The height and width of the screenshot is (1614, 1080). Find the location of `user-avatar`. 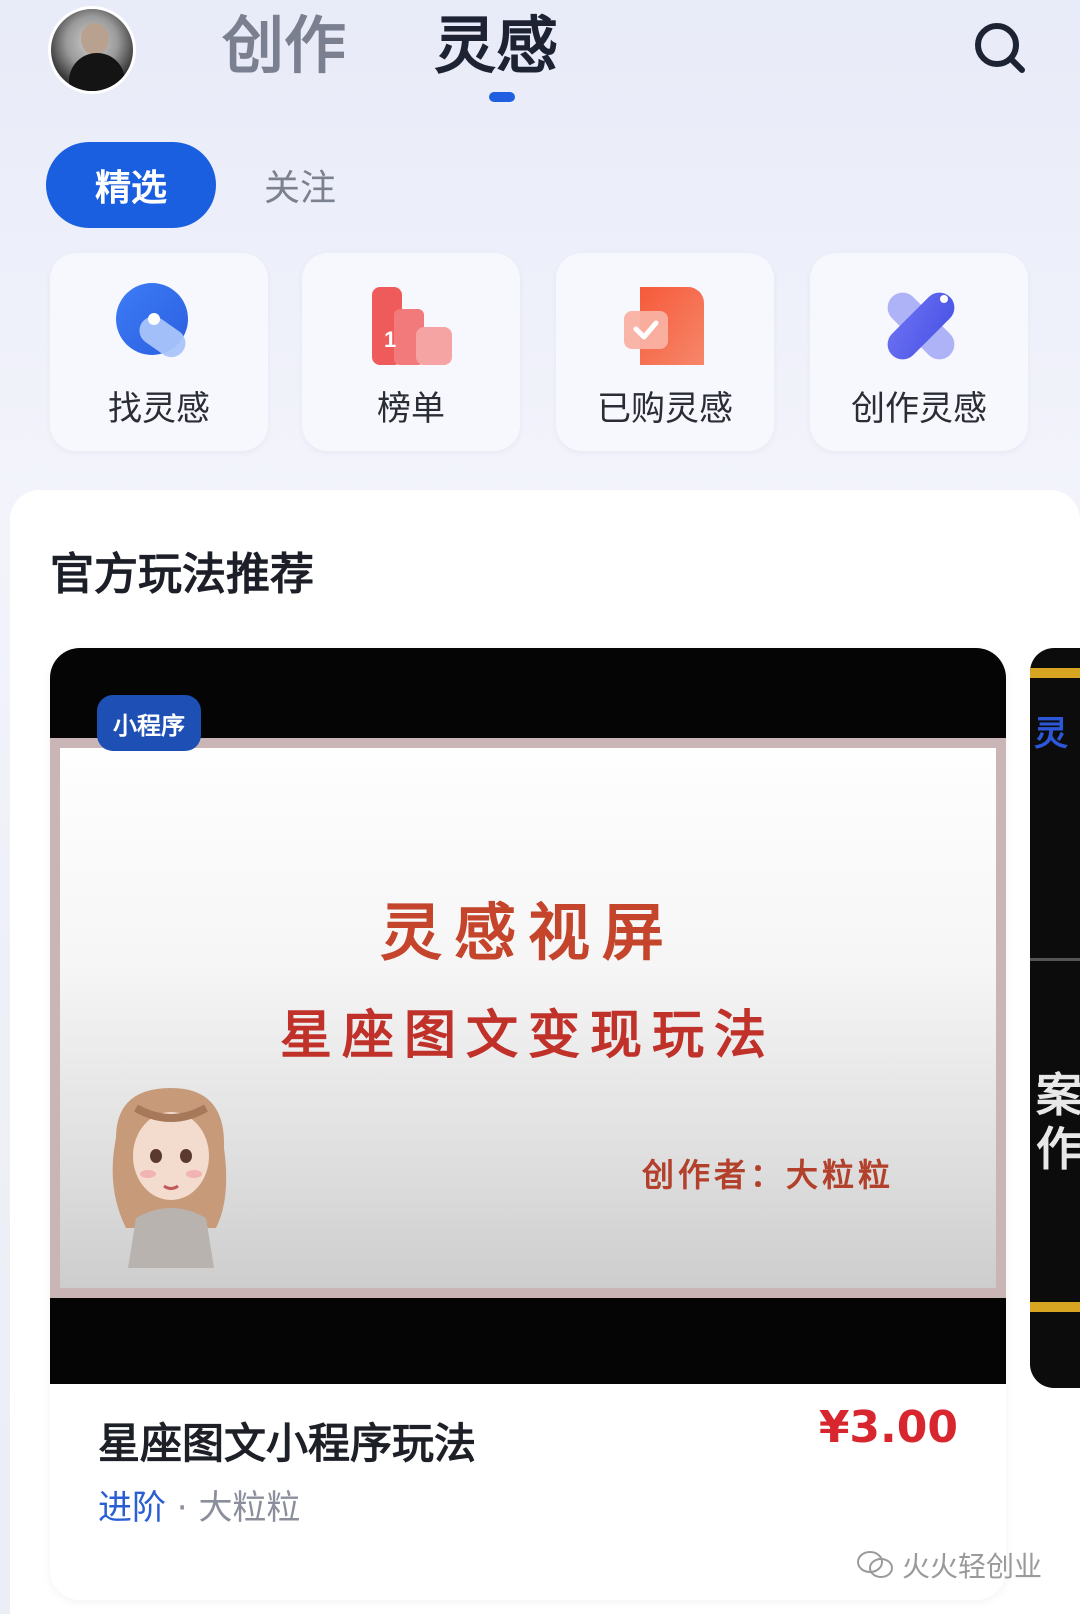

user-avatar is located at coordinates (92, 50).